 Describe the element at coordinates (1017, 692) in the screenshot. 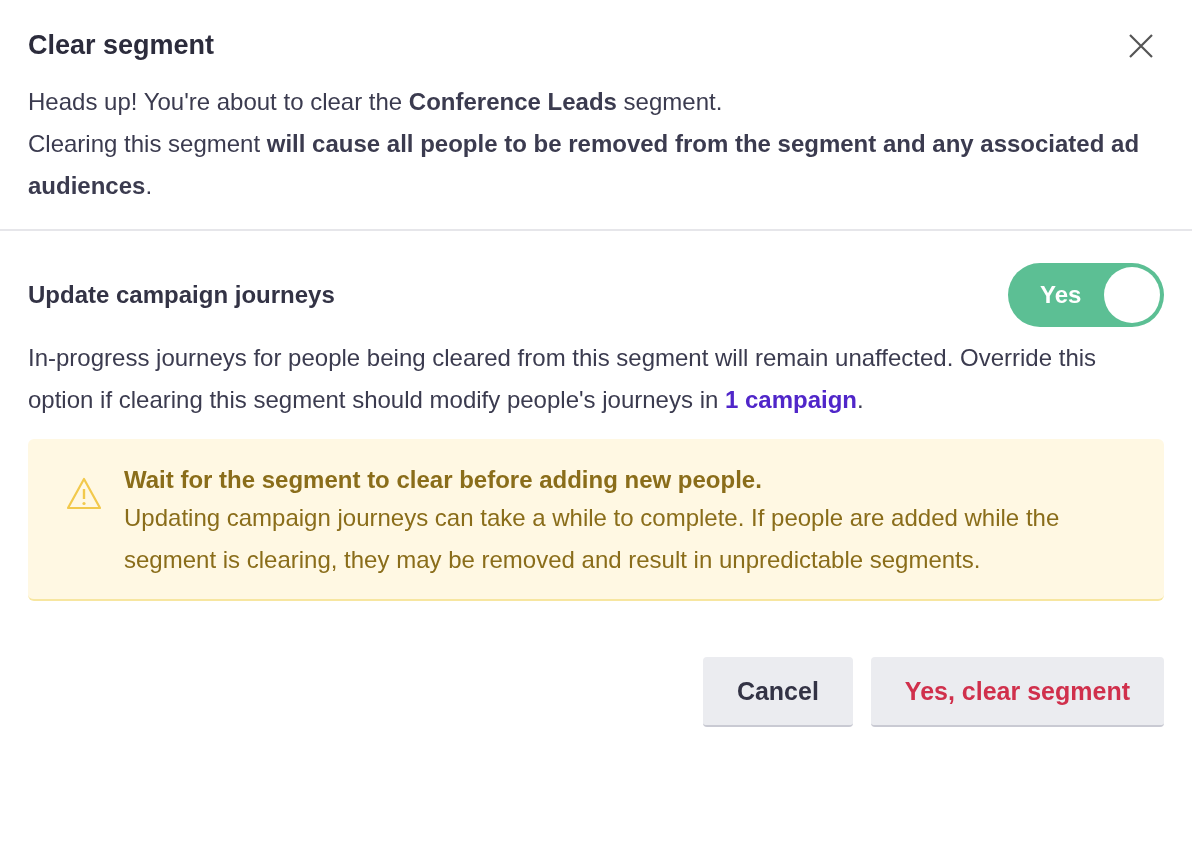

I see `confirm-button: Yes, clear segment` at that location.